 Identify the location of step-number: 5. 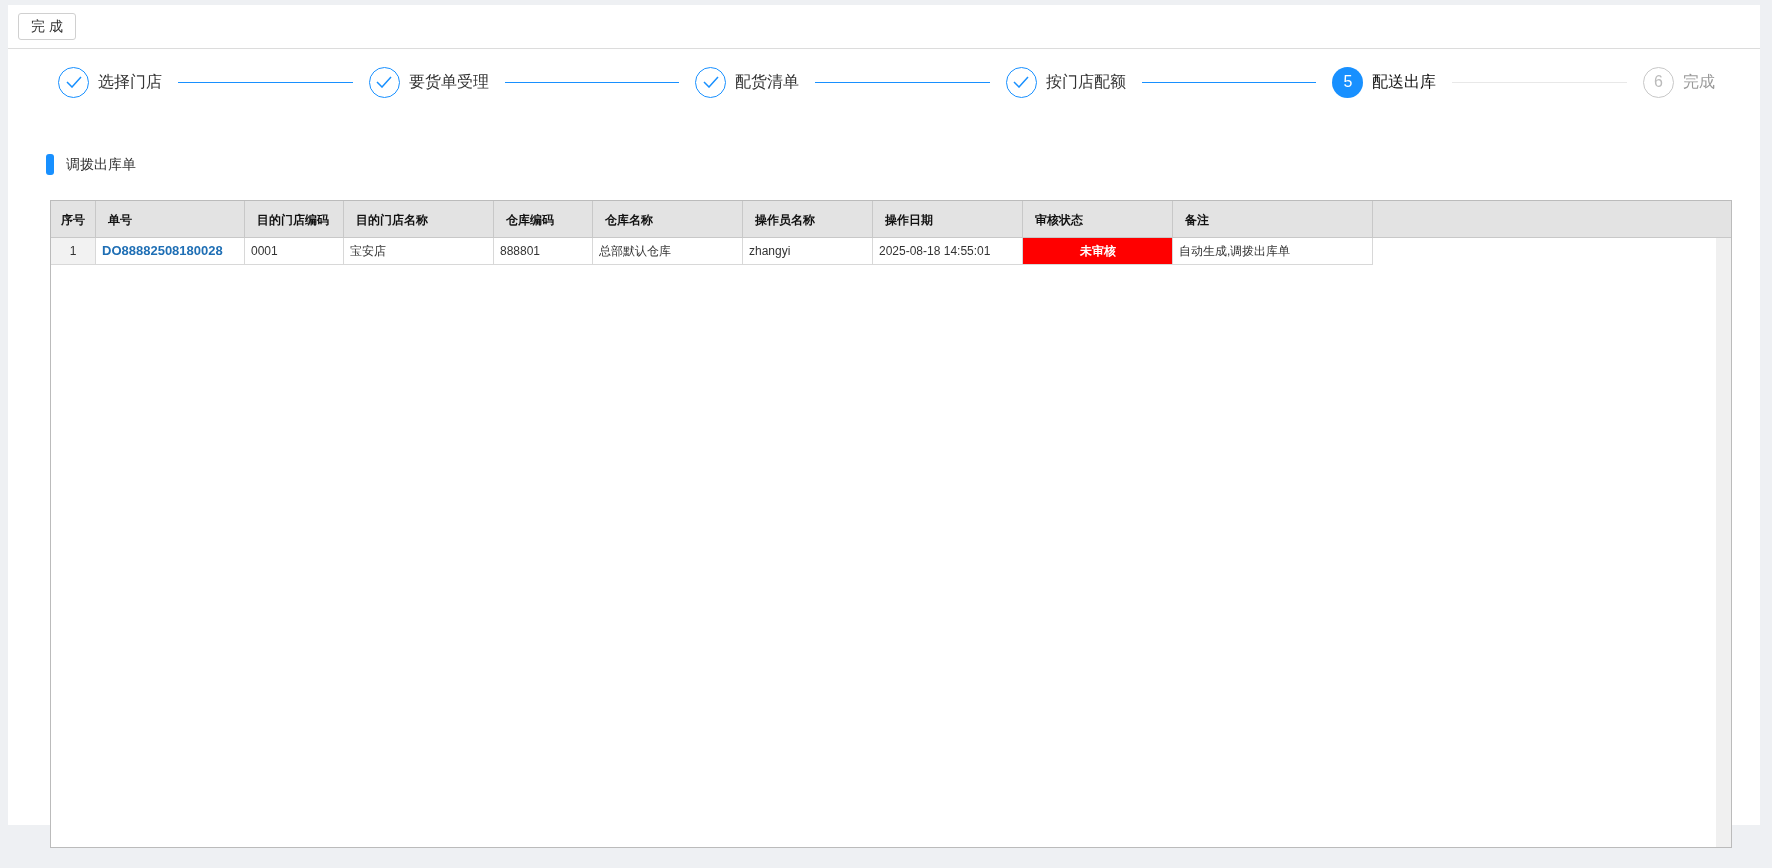
(1348, 82).